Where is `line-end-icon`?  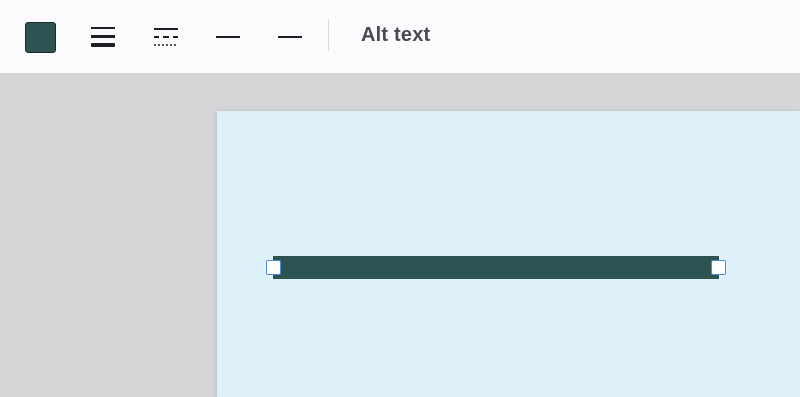 line-end-icon is located at coordinates (290, 37).